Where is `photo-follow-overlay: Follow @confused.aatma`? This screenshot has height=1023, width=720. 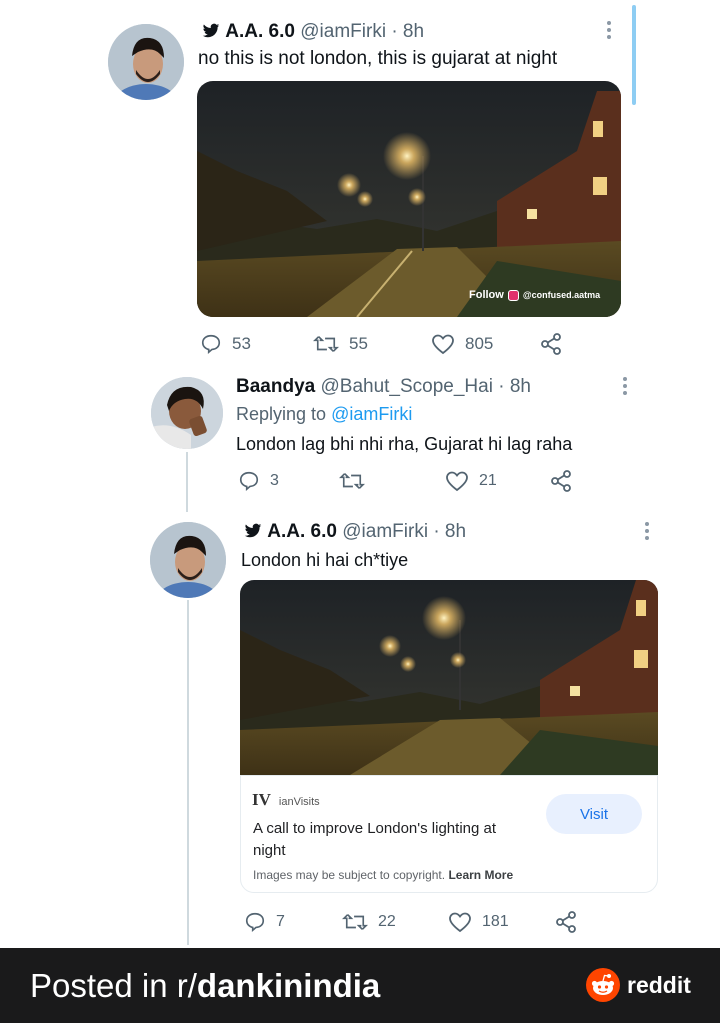 photo-follow-overlay: Follow @confused.aatma is located at coordinates (534, 295).